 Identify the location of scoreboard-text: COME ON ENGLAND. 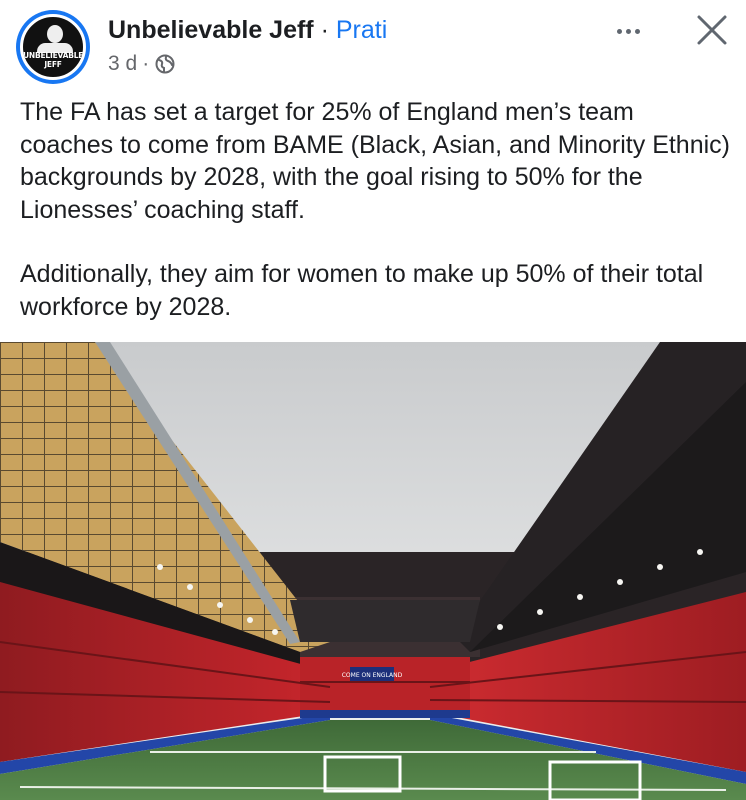
(372, 675).